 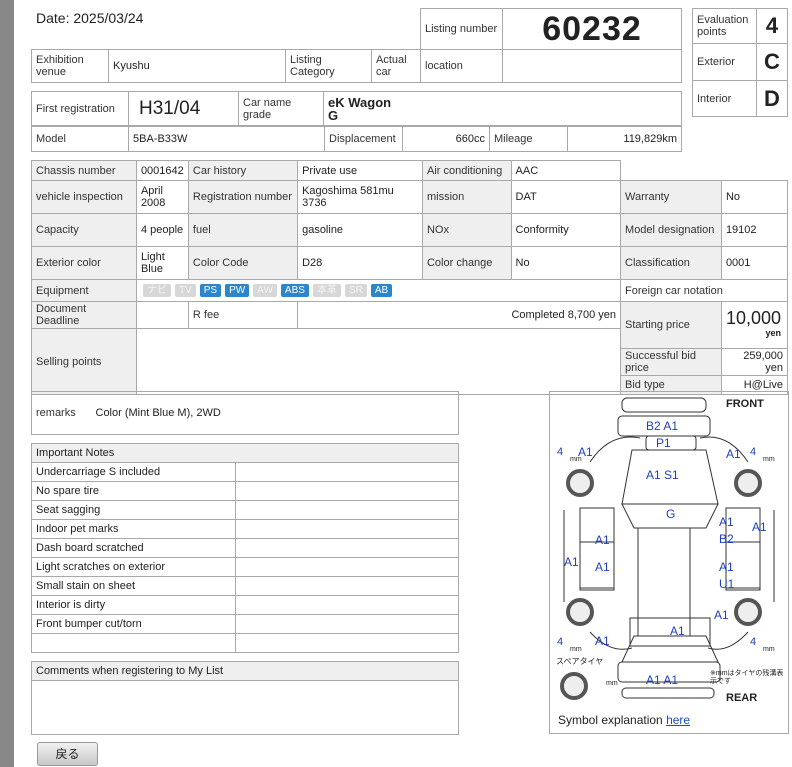 I want to click on equipment-badges: ナビ TV PS PW AW ABS 本革 SR AB, so click(x=378, y=290).